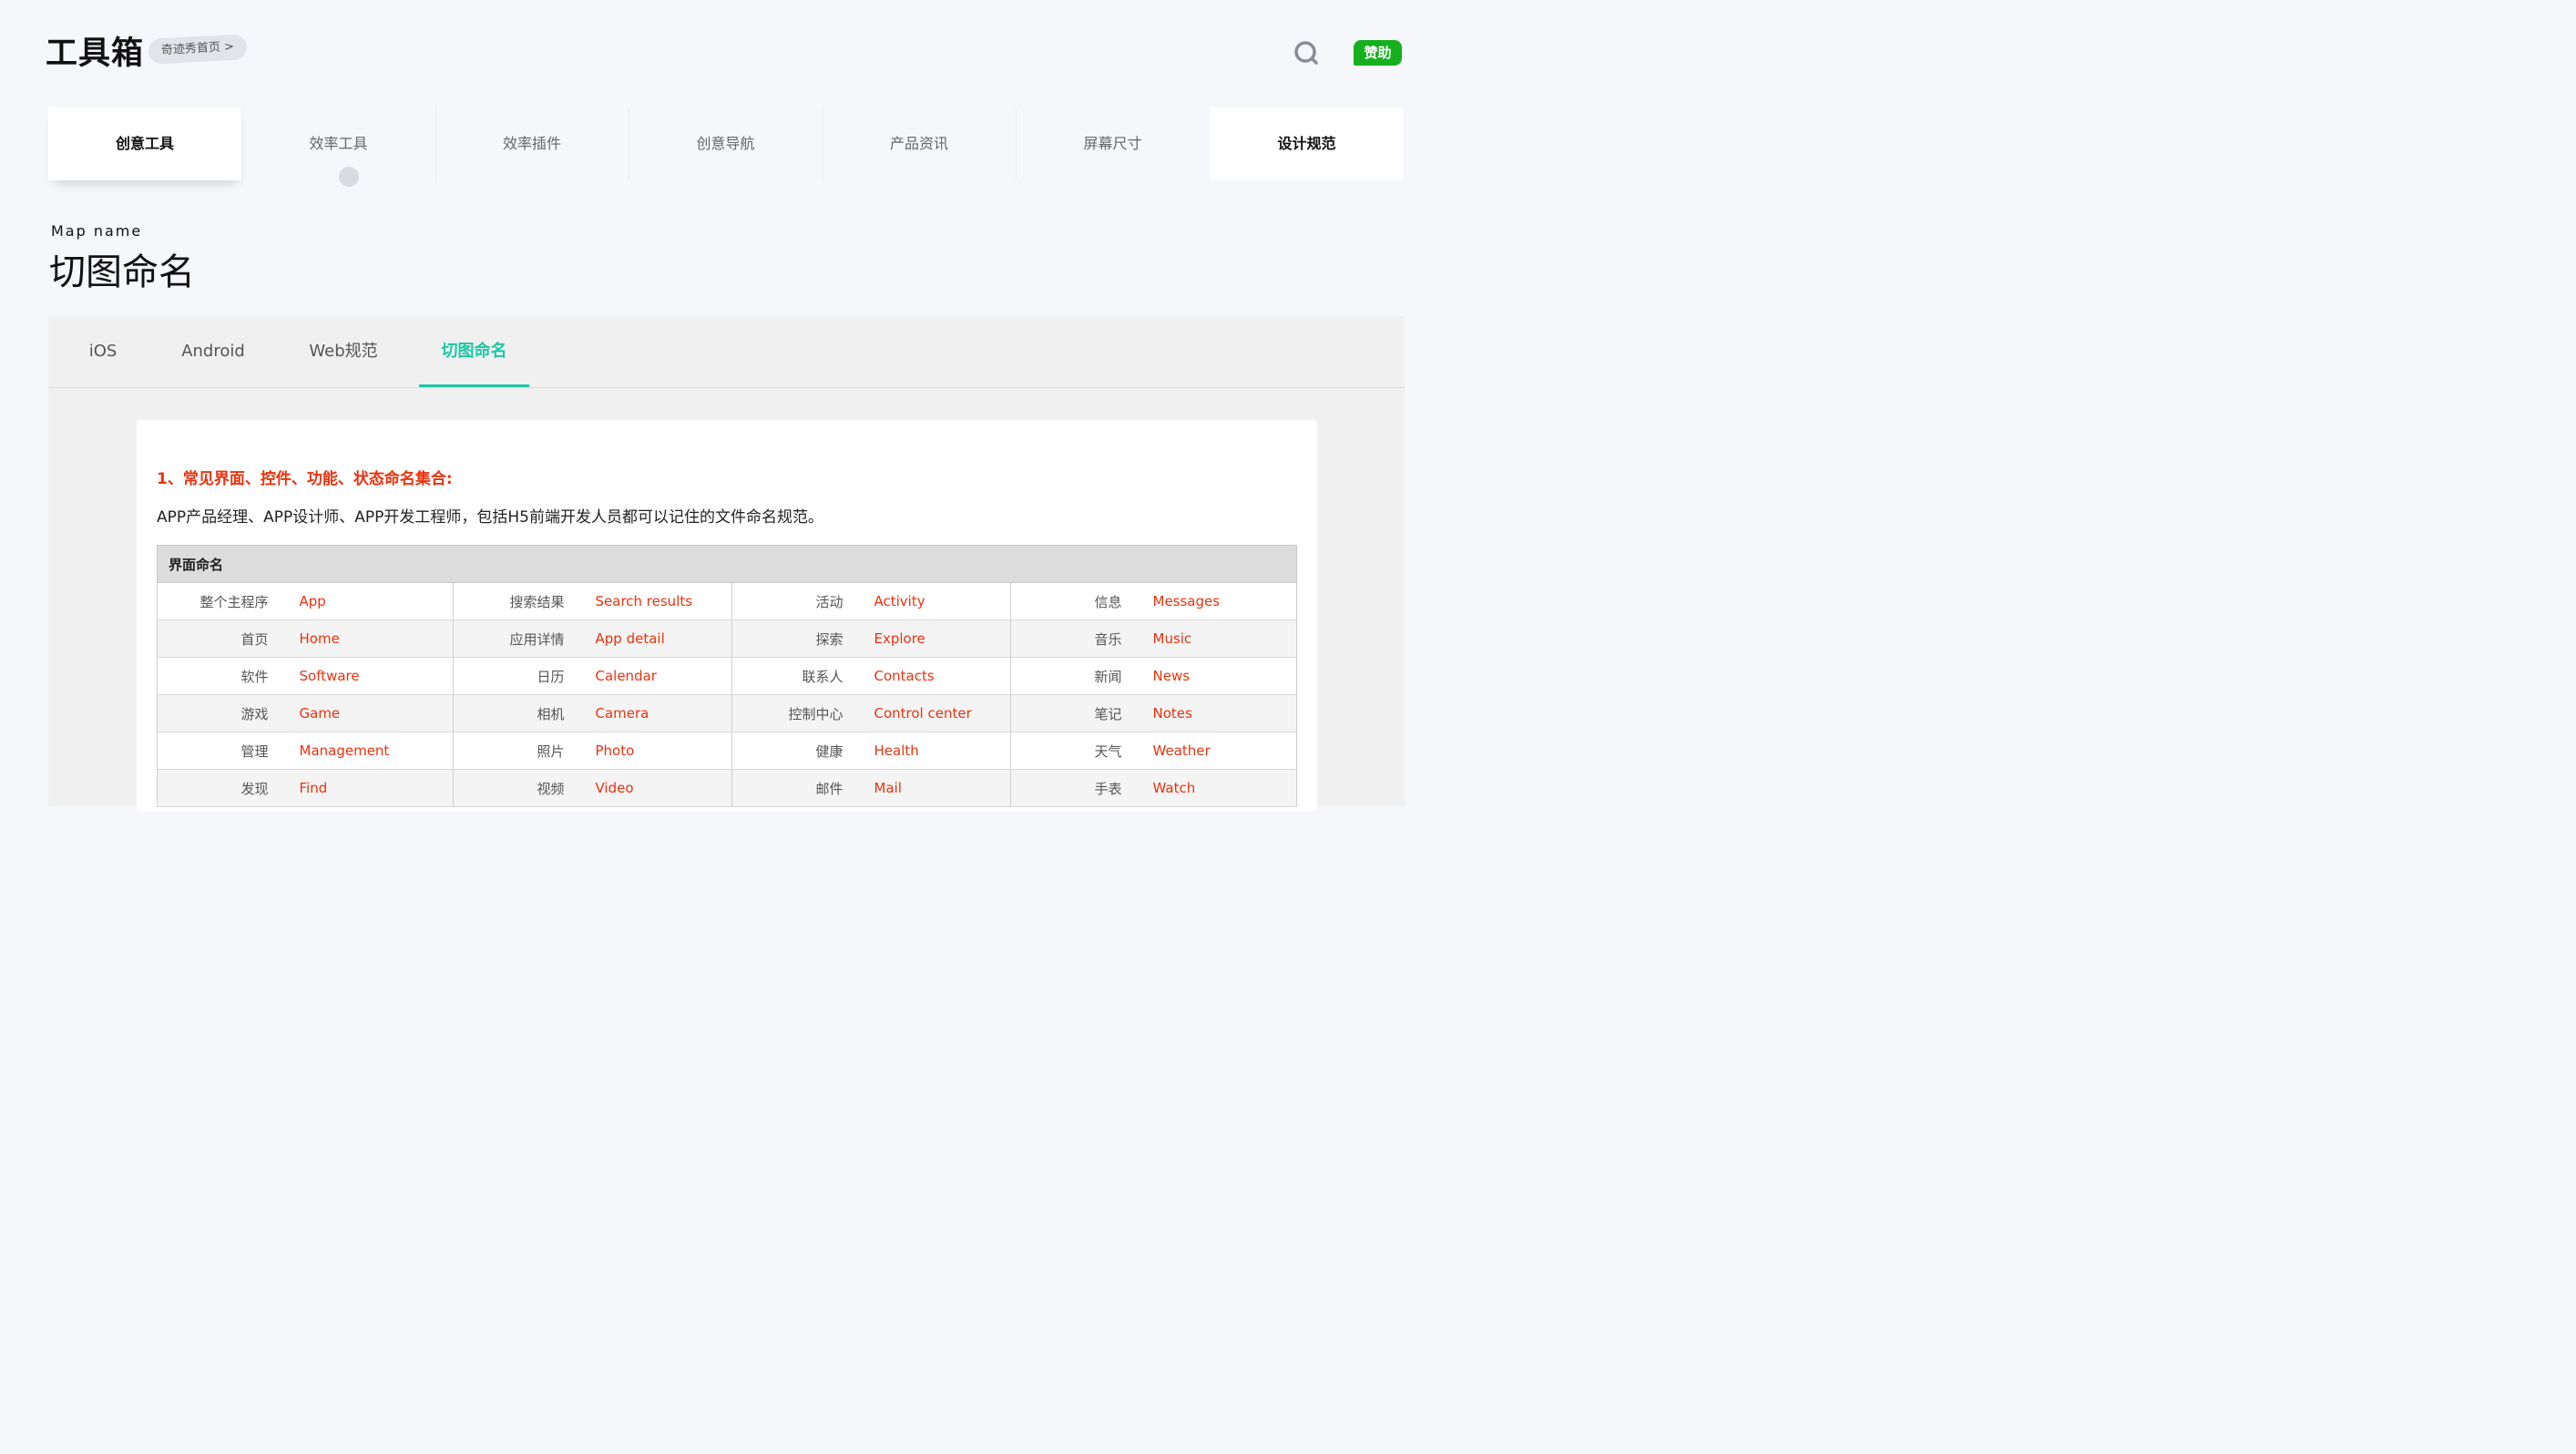 Image resolution: width=2576 pixels, height=1454 pixels. I want to click on term-chinese: 整个主程序, so click(220, 601).